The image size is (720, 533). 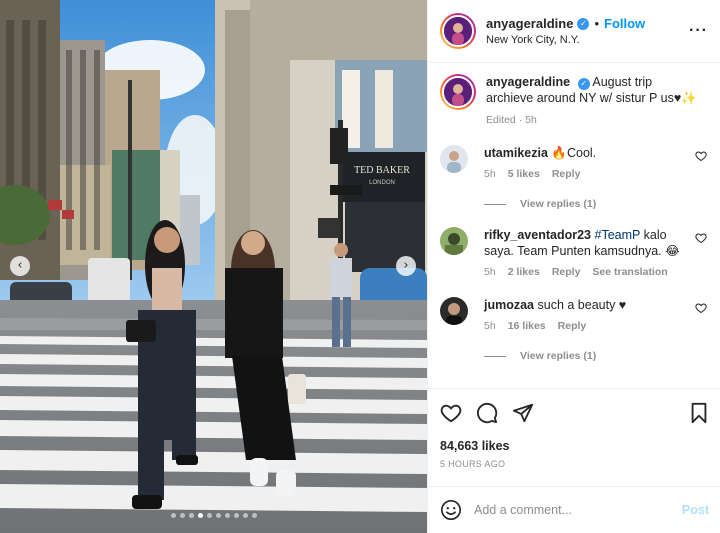 What do you see at coordinates (624, 23) in the screenshot?
I see `follow-button: Follow` at bounding box center [624, 23].